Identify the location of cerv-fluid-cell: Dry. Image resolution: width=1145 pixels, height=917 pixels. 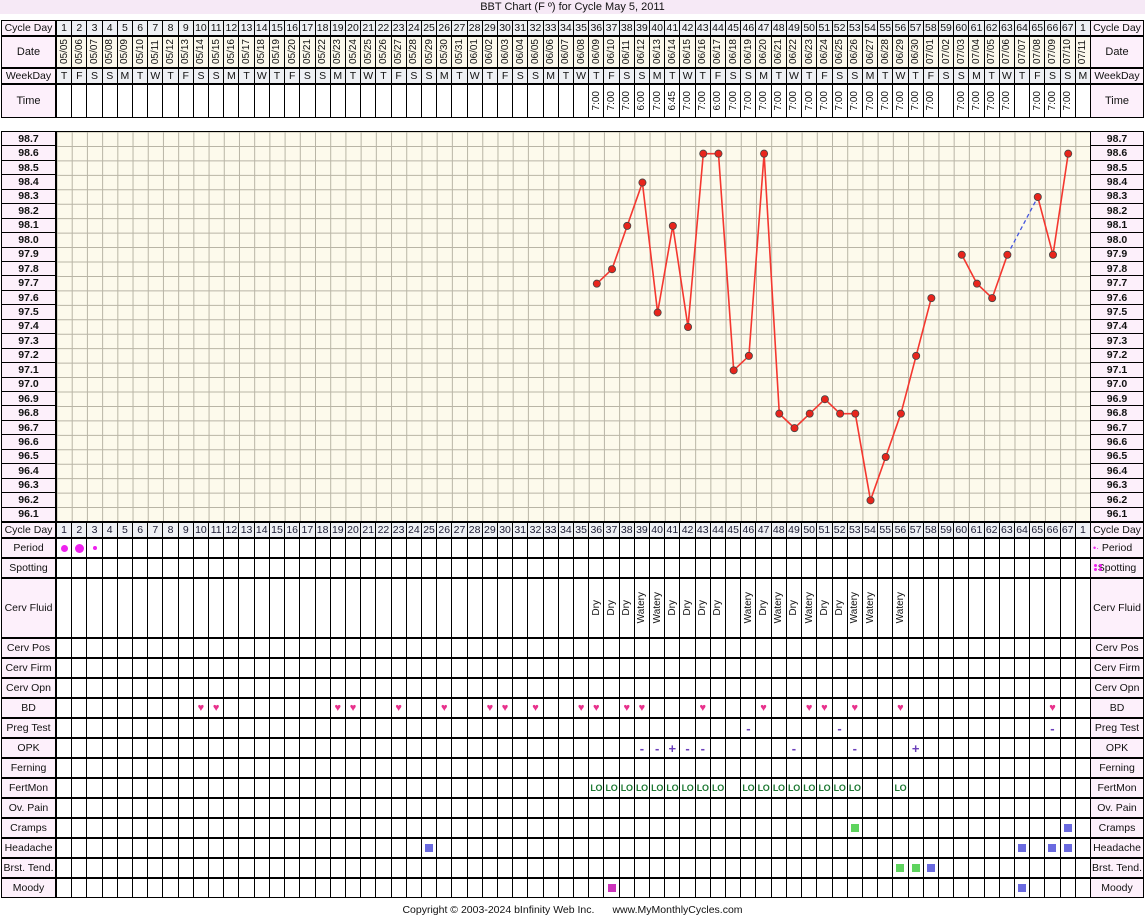
(672, 608).